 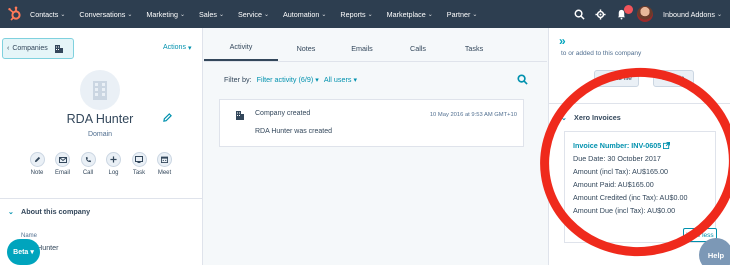 I want to click on all-users-label: All users, so click(x=337, y=79).